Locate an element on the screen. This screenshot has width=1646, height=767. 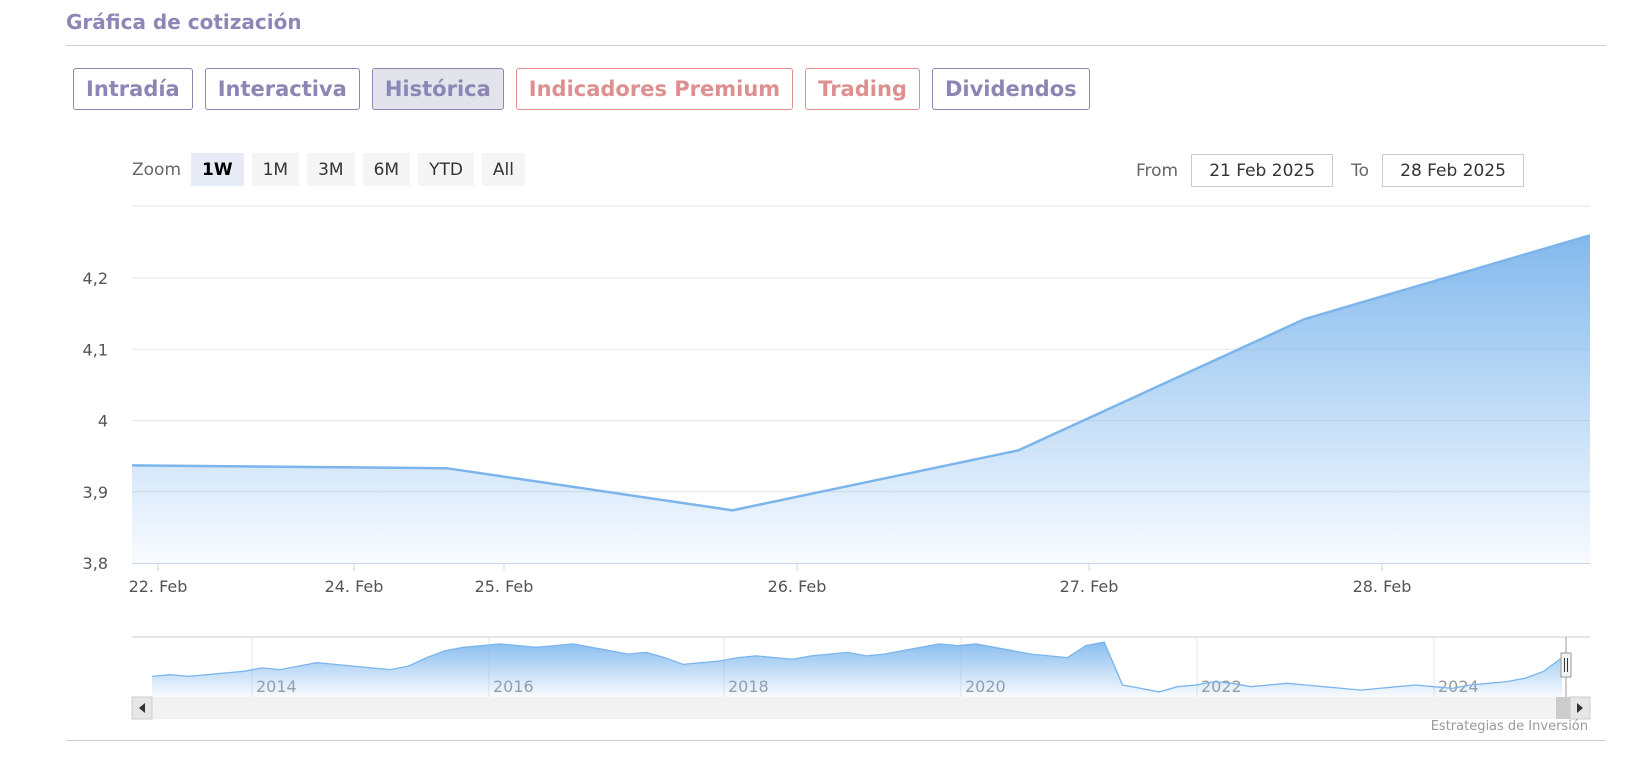
y-tick-label: 3,8 is located at coordinates (95, 563).